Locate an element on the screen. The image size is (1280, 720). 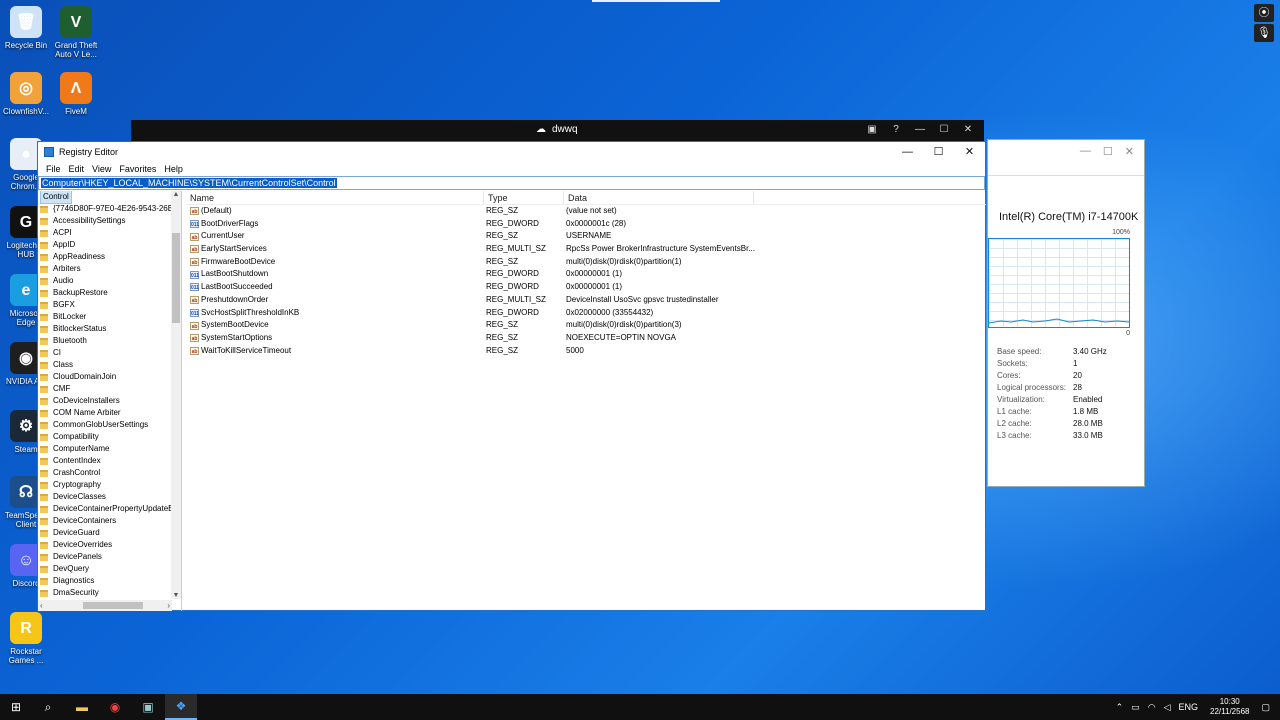
session-minimize-button: — is located at coordinates (920, 130).